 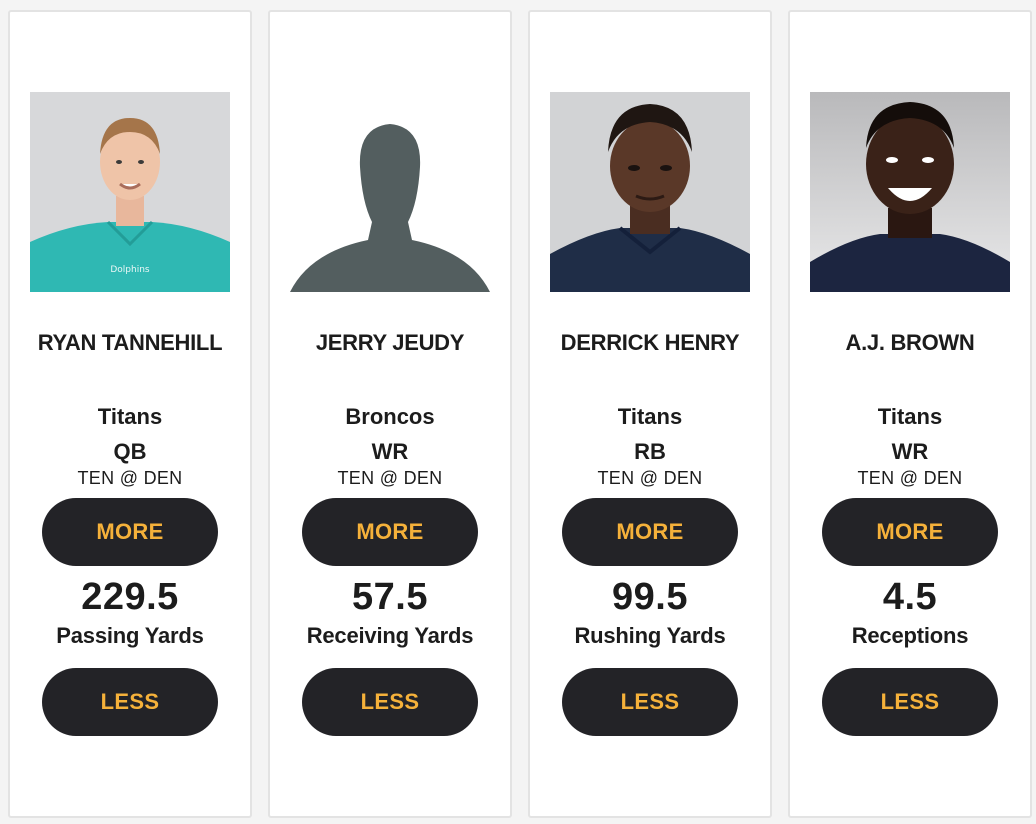 What do you see at coordinates (130, 597) in the screenshot?
I see `prop-line-value: 229.5` at bounding box center [130, 597].